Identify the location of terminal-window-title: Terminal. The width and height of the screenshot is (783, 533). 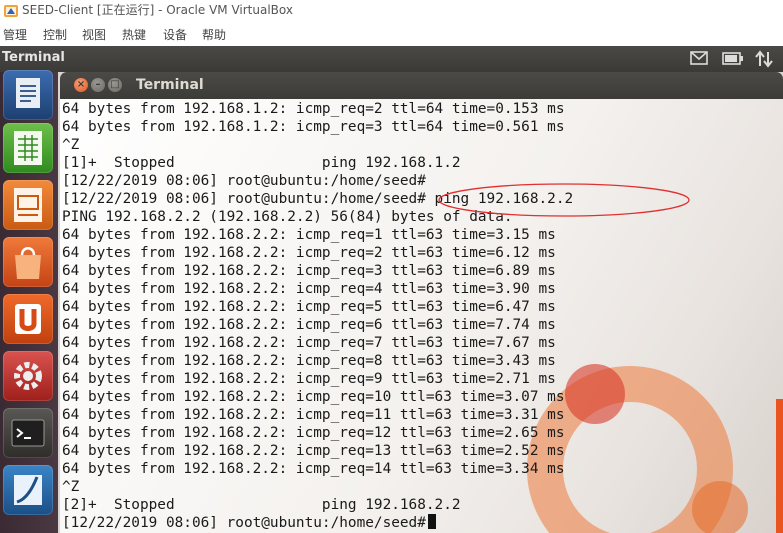
(170, 85).